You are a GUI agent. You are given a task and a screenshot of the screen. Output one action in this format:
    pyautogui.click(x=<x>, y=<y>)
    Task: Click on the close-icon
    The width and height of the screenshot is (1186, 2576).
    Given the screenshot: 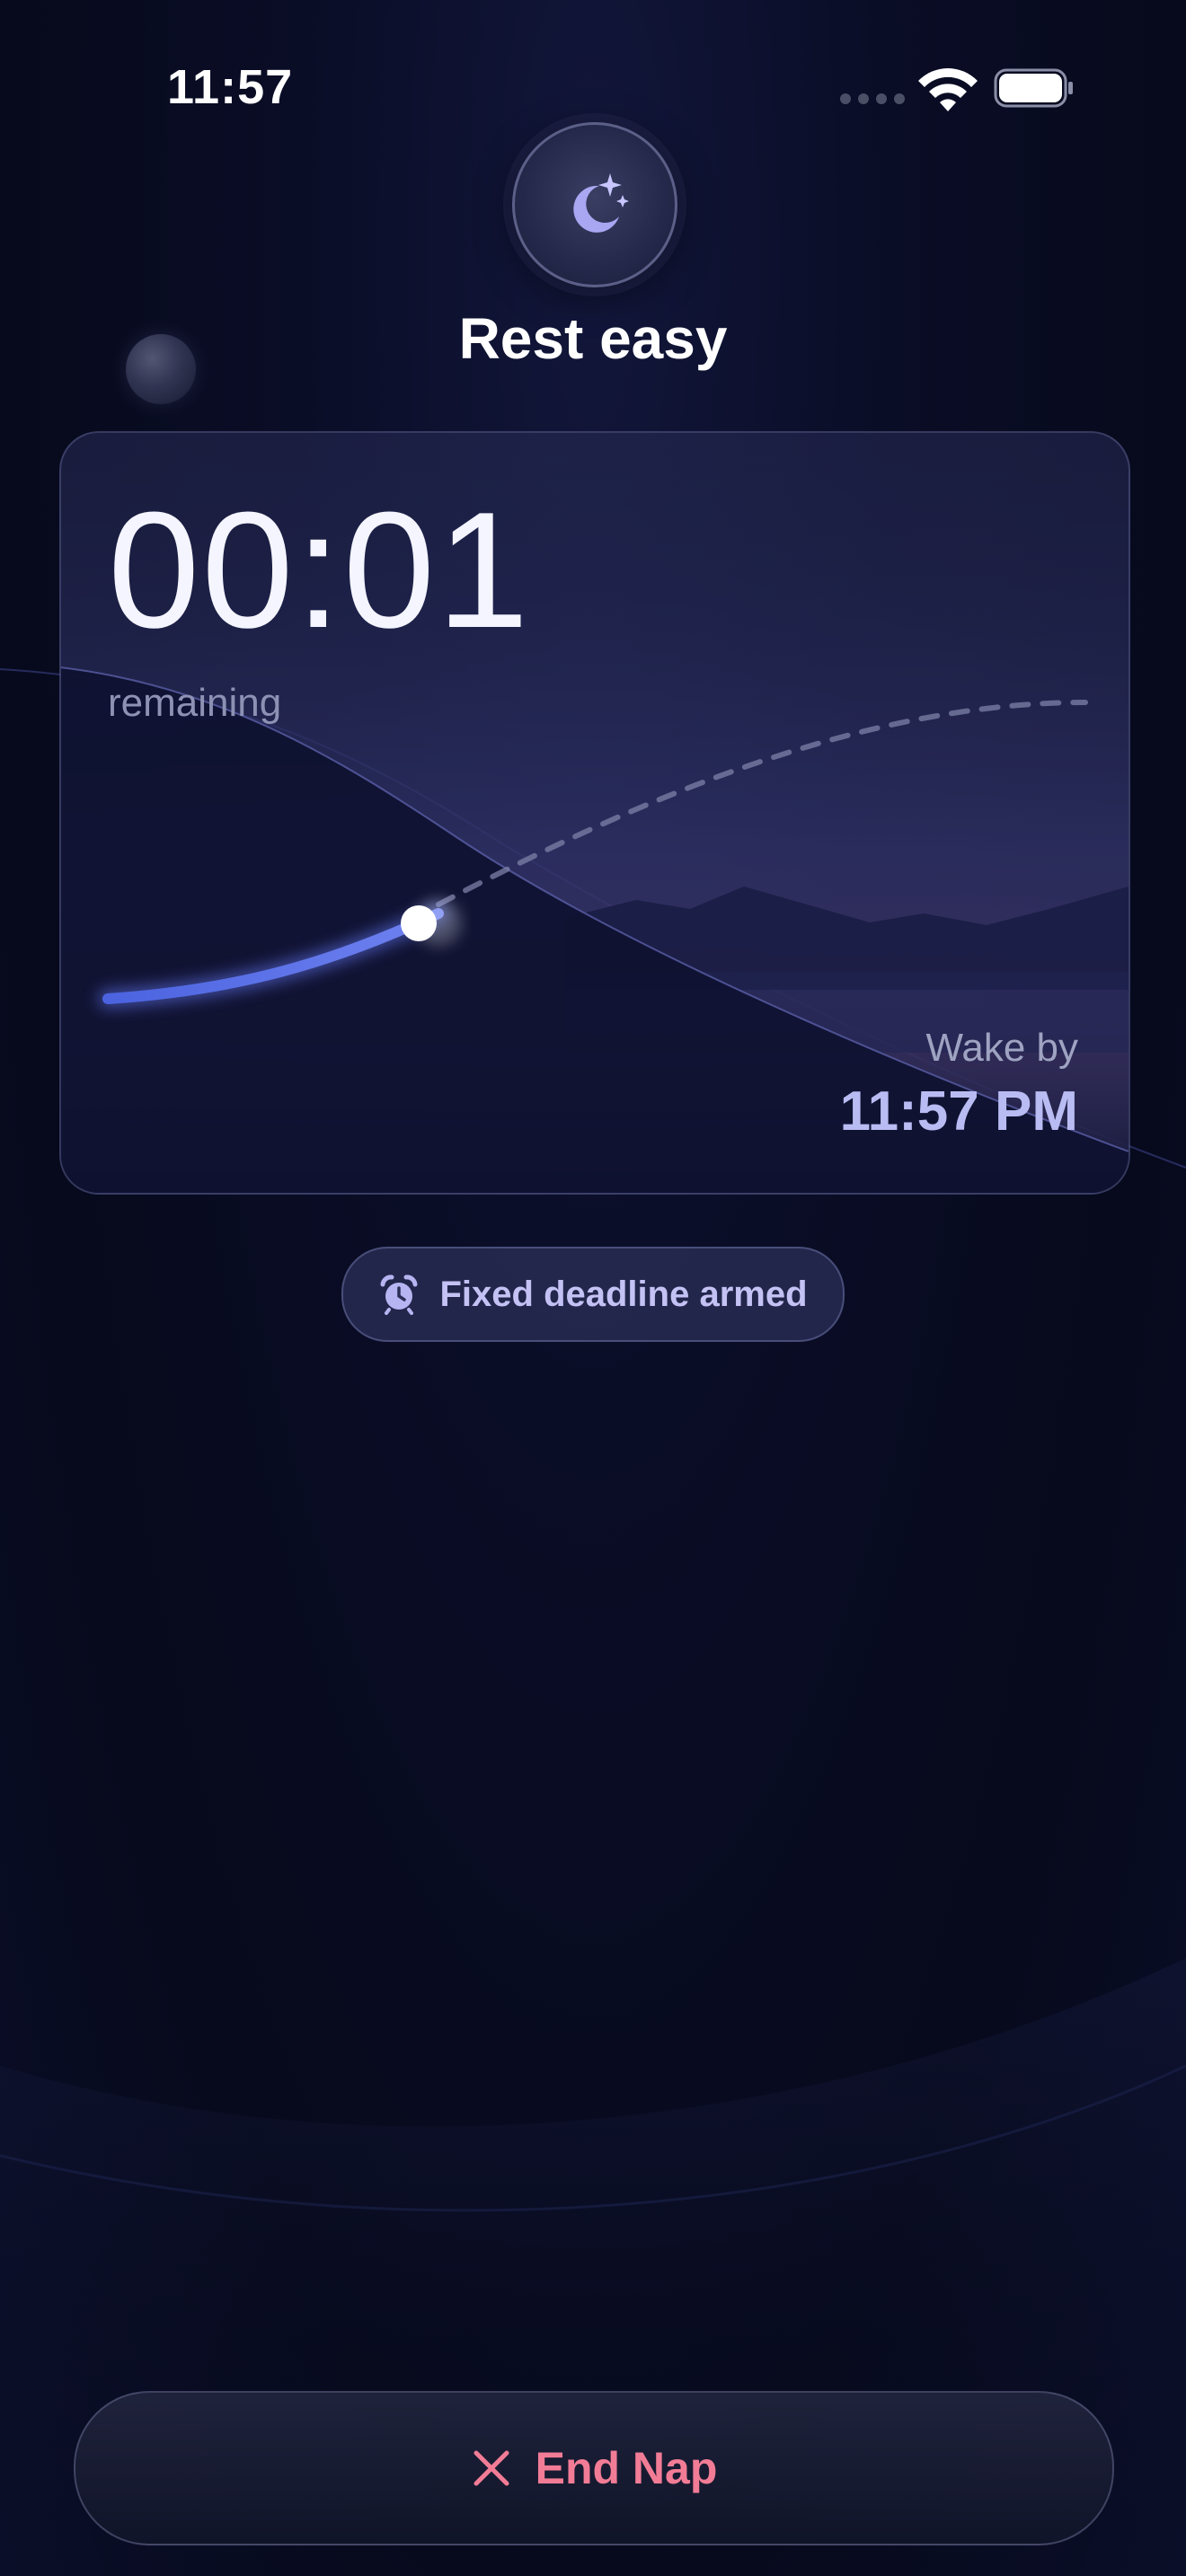 What is the action you would take?
    pyautogui.click(x=491, y=2468)
    